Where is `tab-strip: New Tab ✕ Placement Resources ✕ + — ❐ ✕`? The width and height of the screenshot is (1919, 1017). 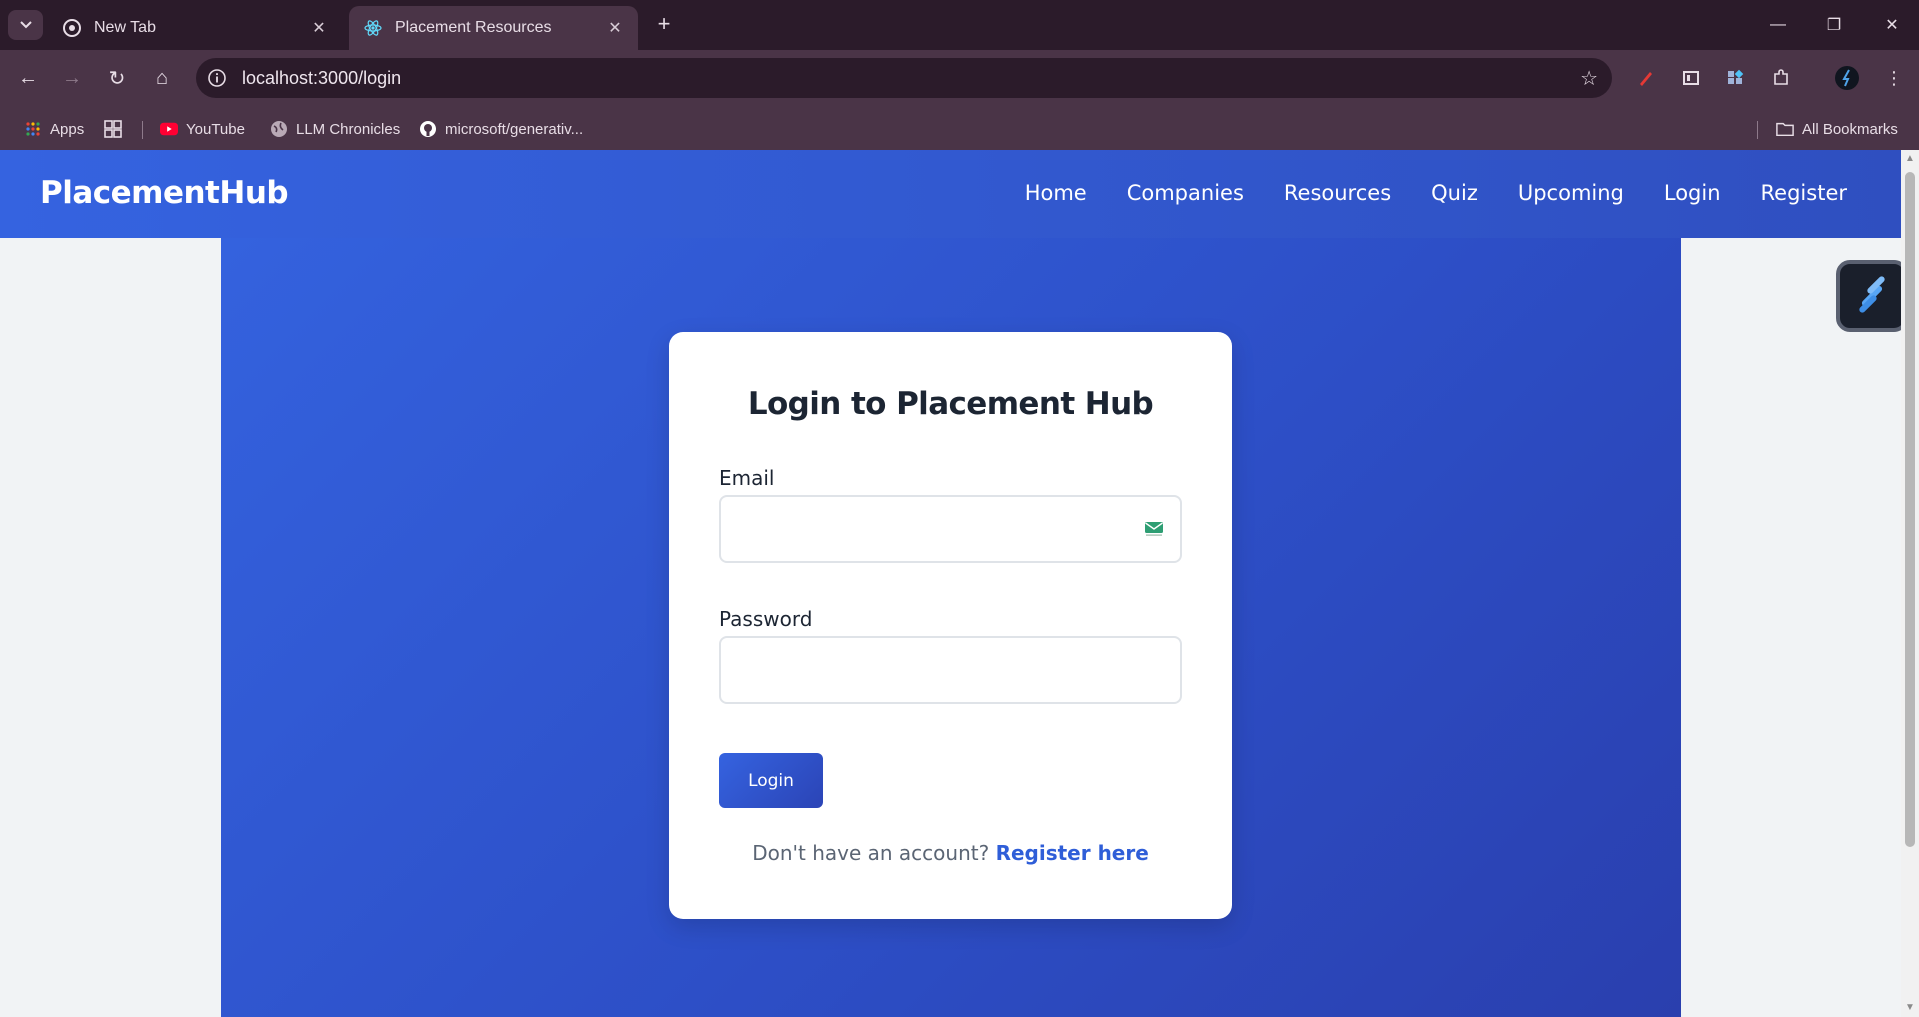
tab-strip: New Tab ✕ Placement Resources ✕ + — ❐ ✕ is located at coordinates (959, 25).